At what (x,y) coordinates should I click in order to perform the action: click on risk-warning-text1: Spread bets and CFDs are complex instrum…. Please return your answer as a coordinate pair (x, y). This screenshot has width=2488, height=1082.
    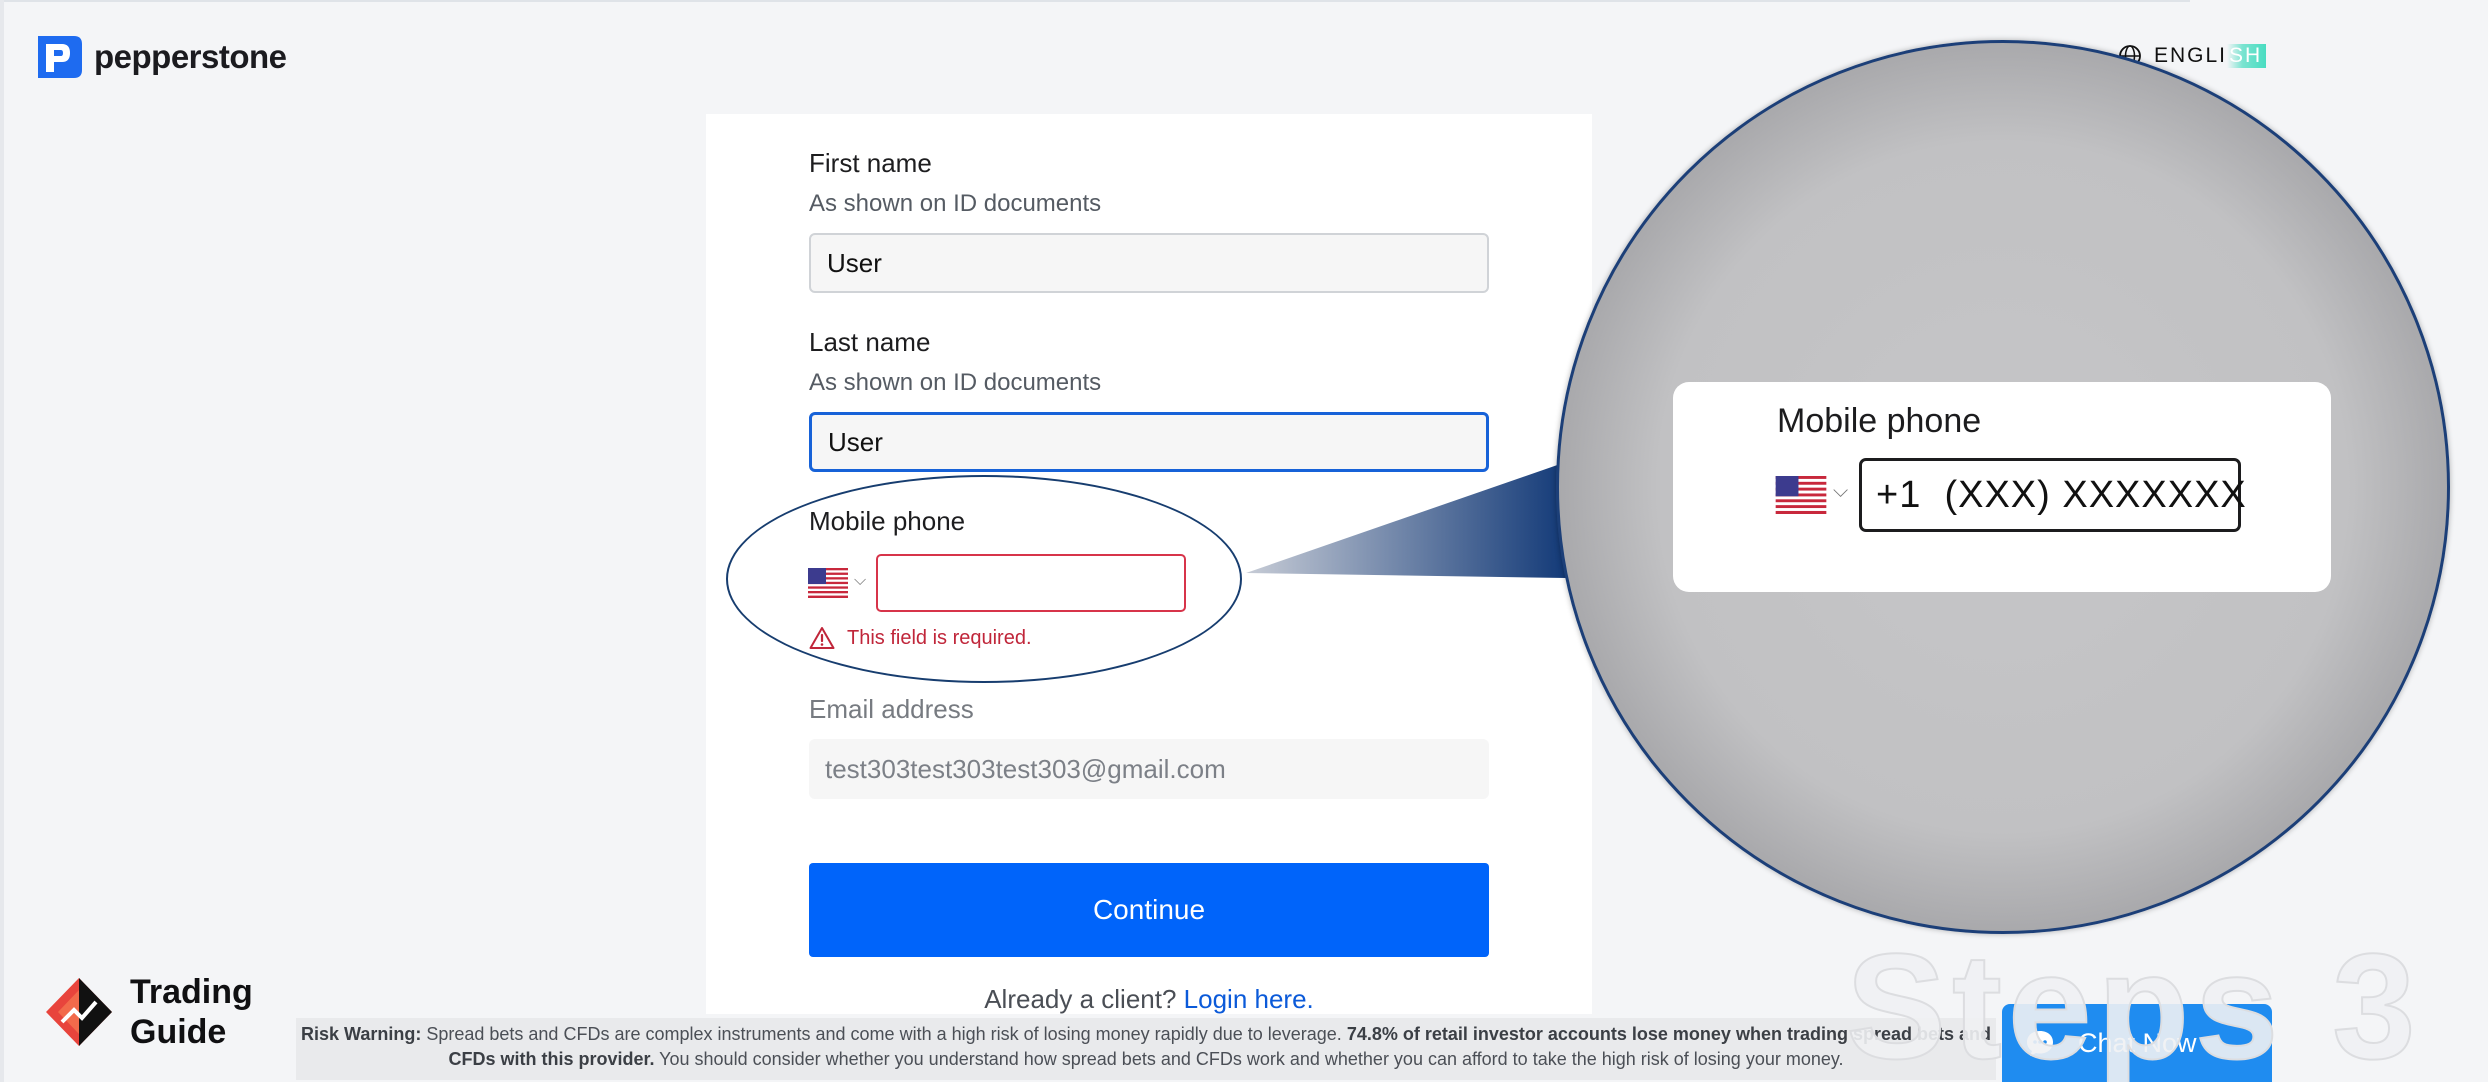
    Looking at the image, I should click on (884, 1034).